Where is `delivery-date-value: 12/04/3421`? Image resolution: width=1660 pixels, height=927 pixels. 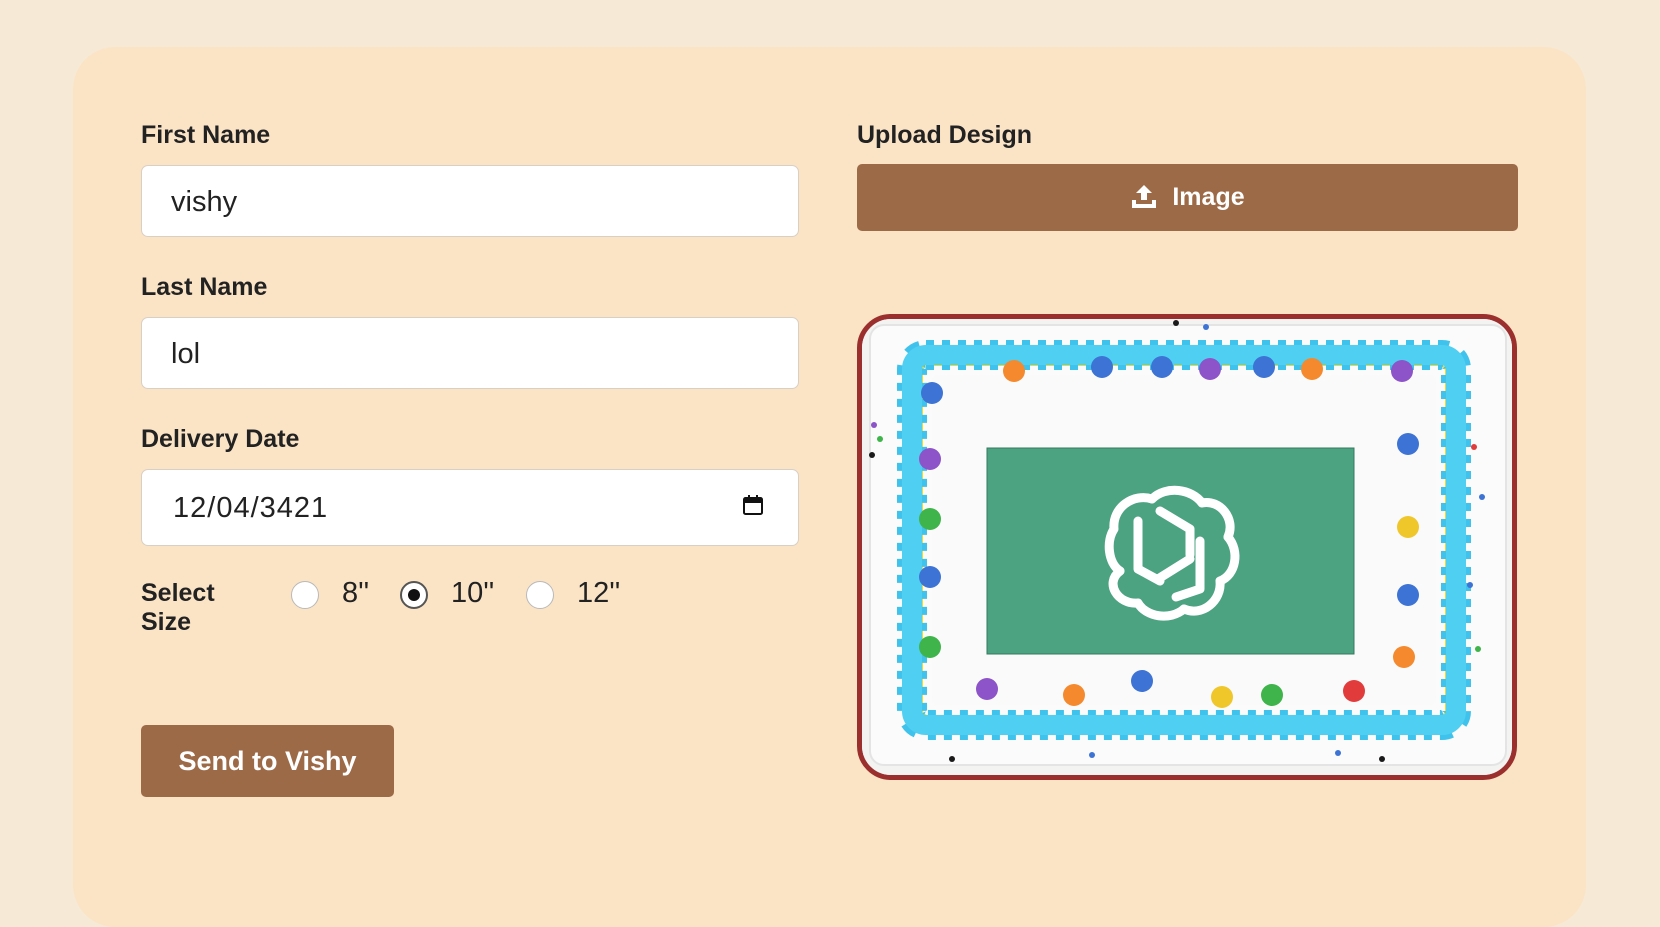 delivery-date-value: 12/04/3421 is located at coordinates (251, 508).